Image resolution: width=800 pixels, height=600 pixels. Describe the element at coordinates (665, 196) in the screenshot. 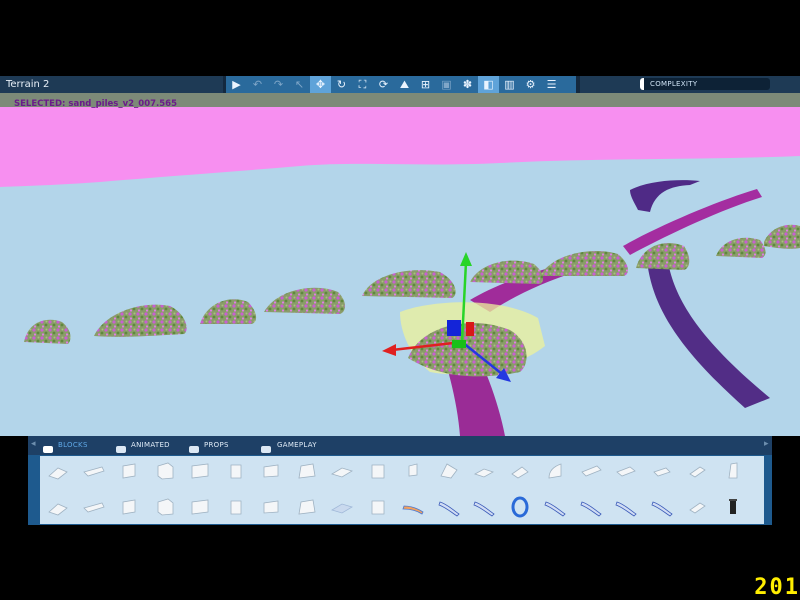

I see `track-segment-far` at that location.